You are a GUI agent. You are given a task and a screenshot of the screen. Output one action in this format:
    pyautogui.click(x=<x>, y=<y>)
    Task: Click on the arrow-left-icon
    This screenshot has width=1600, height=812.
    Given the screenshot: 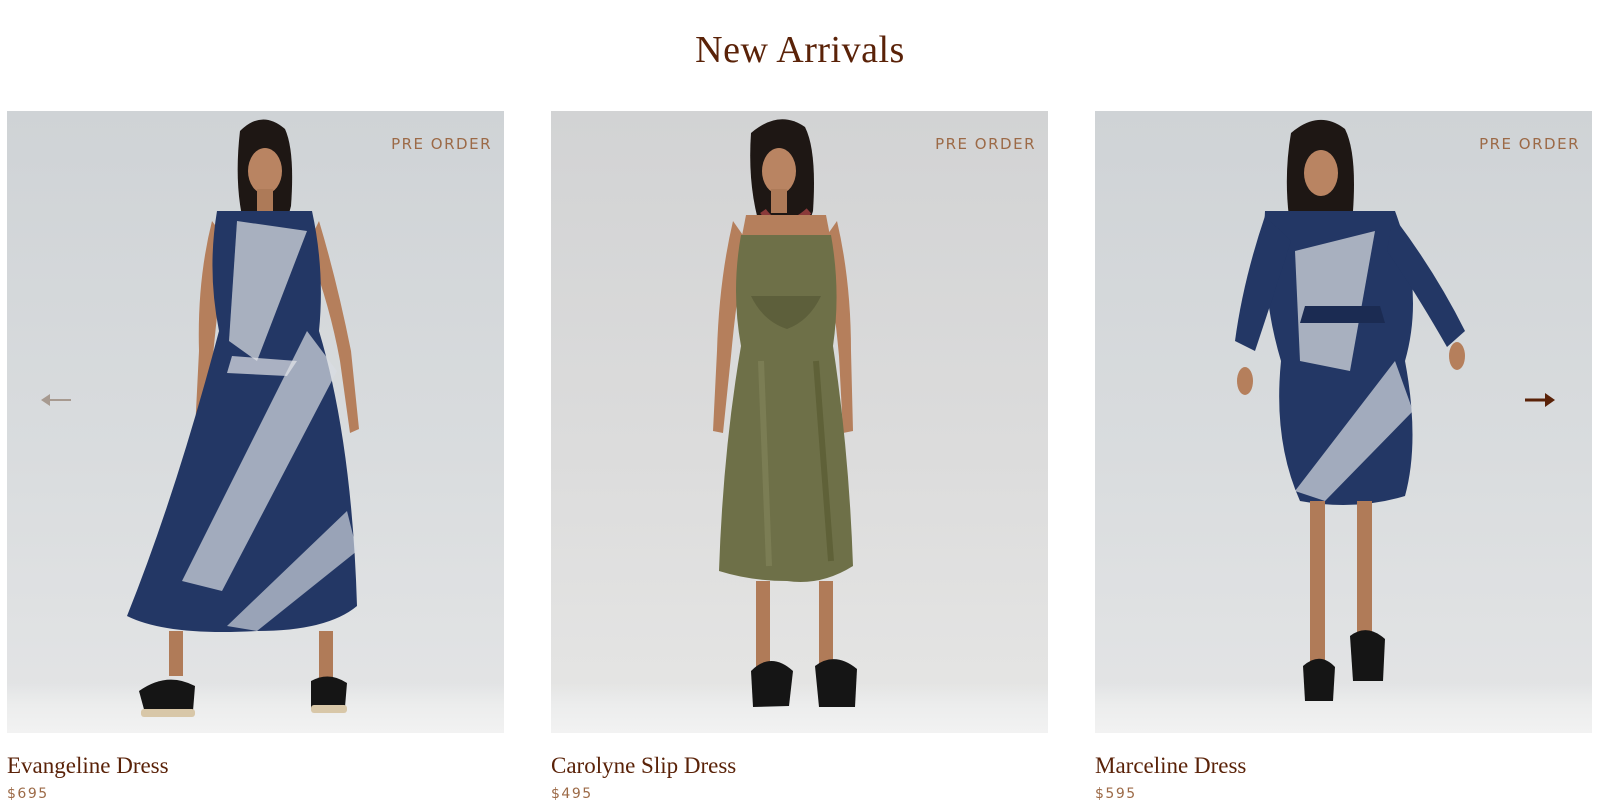 What is the action you would take?
    pyautogui.click(x=56, y=400)
    